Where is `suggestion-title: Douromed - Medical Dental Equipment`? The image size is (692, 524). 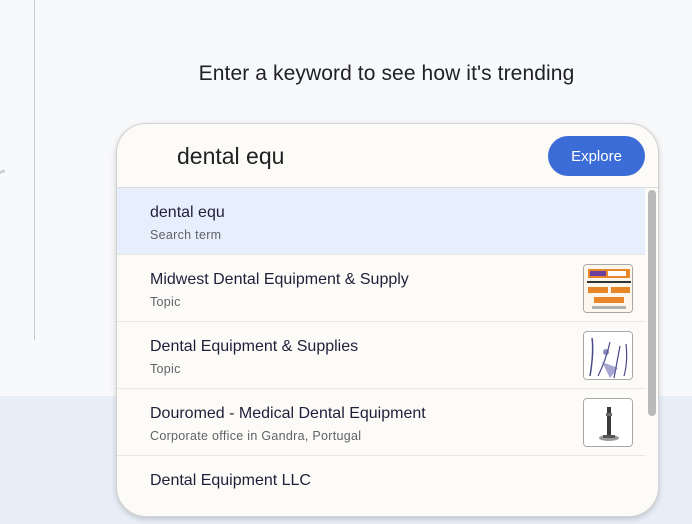 suggestion-title: Douromed - Medical Dental Equipment is located at coordinates (288, 413).